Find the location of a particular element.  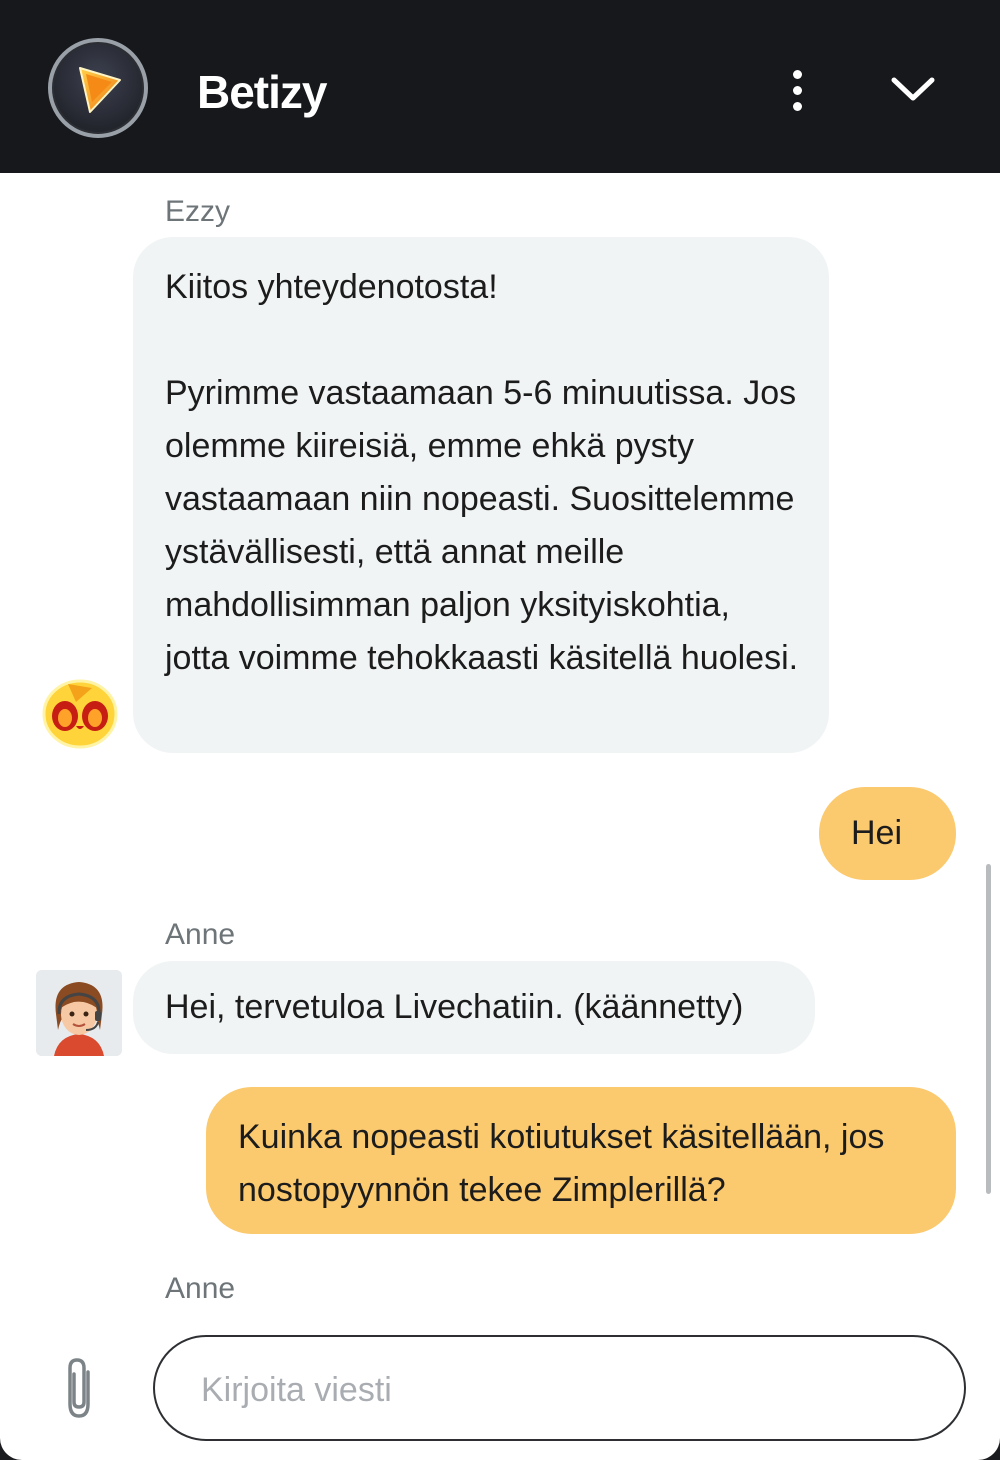

more-vertical-icon is located at coordinates (797, 74).